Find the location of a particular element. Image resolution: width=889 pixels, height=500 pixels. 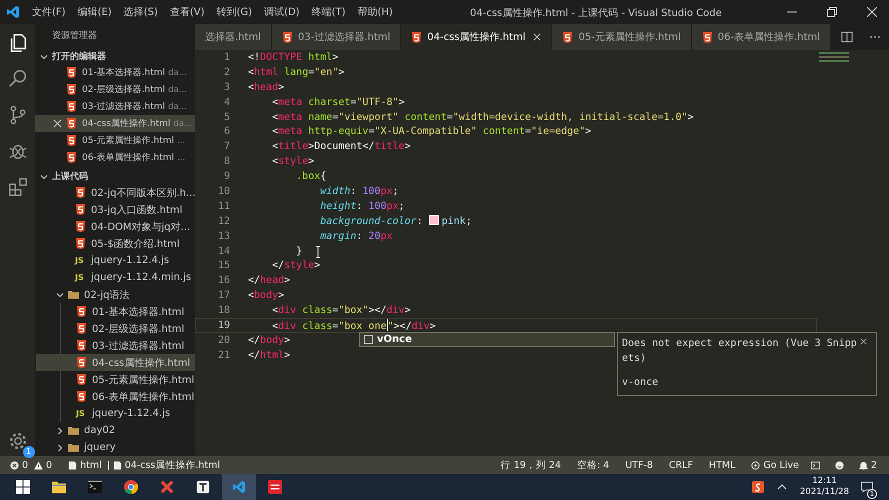

minimap-drawing is located at coordinates (834, 57).